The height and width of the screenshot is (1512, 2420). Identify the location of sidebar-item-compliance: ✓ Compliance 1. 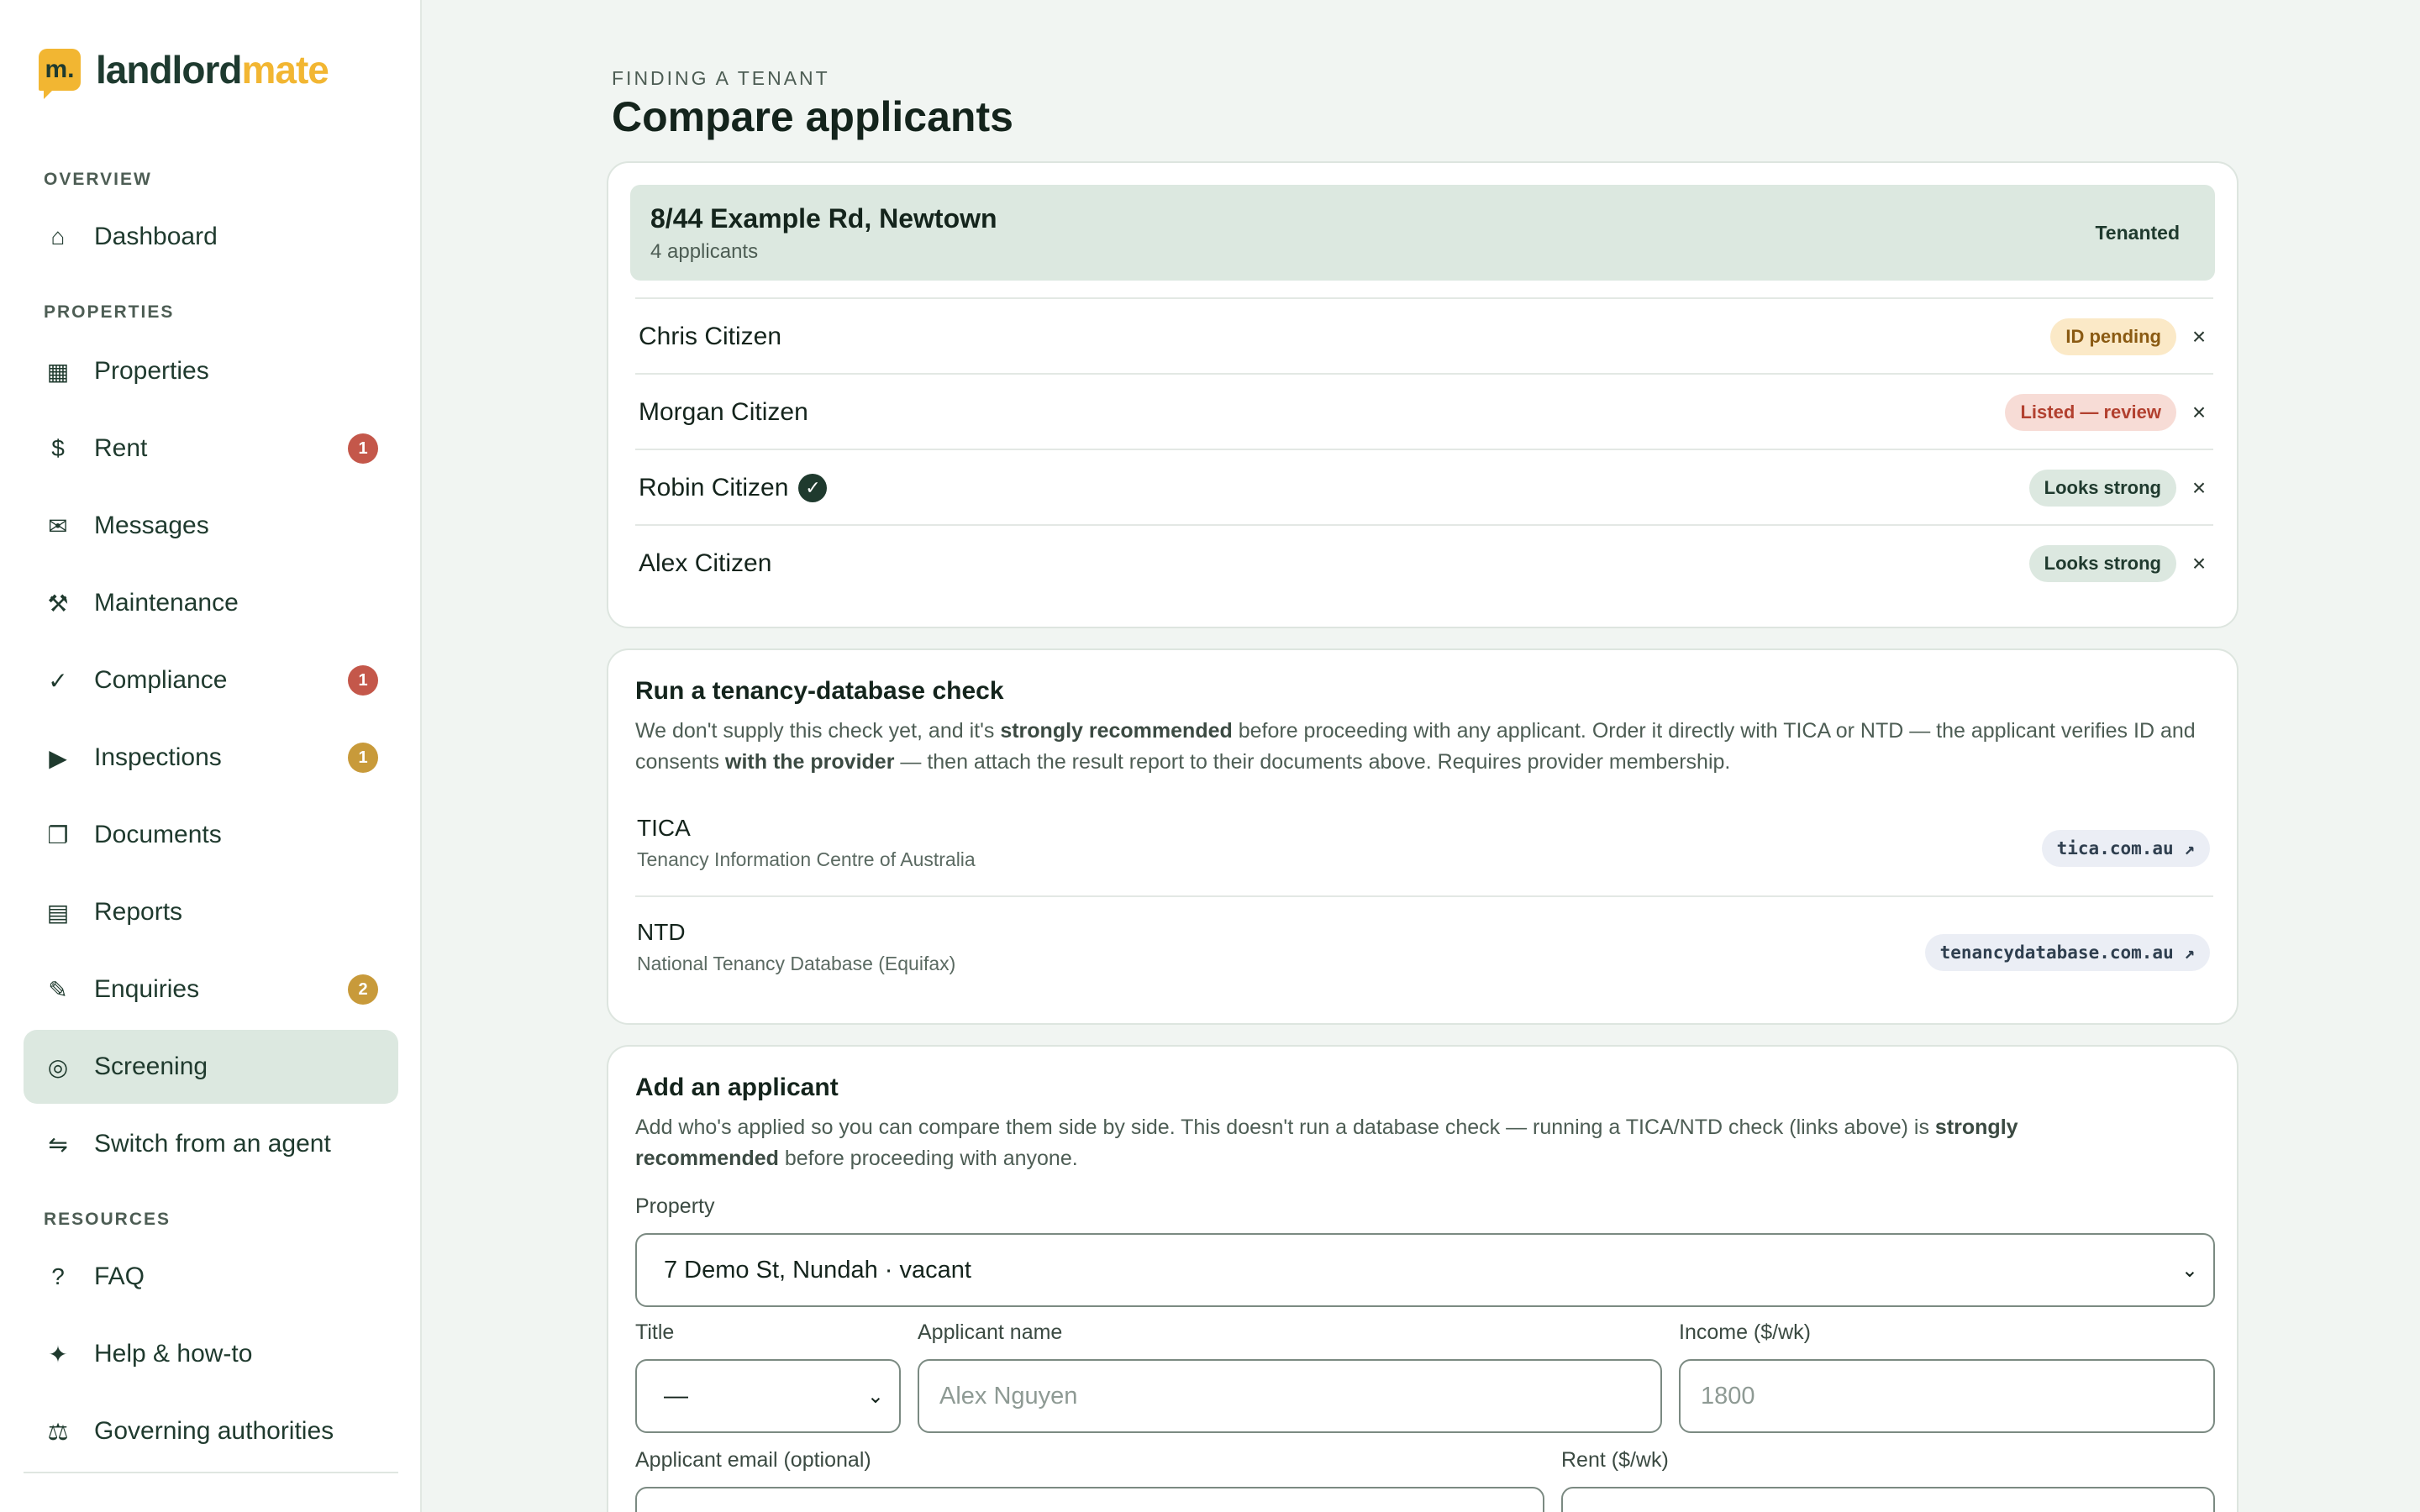
(211, 680).